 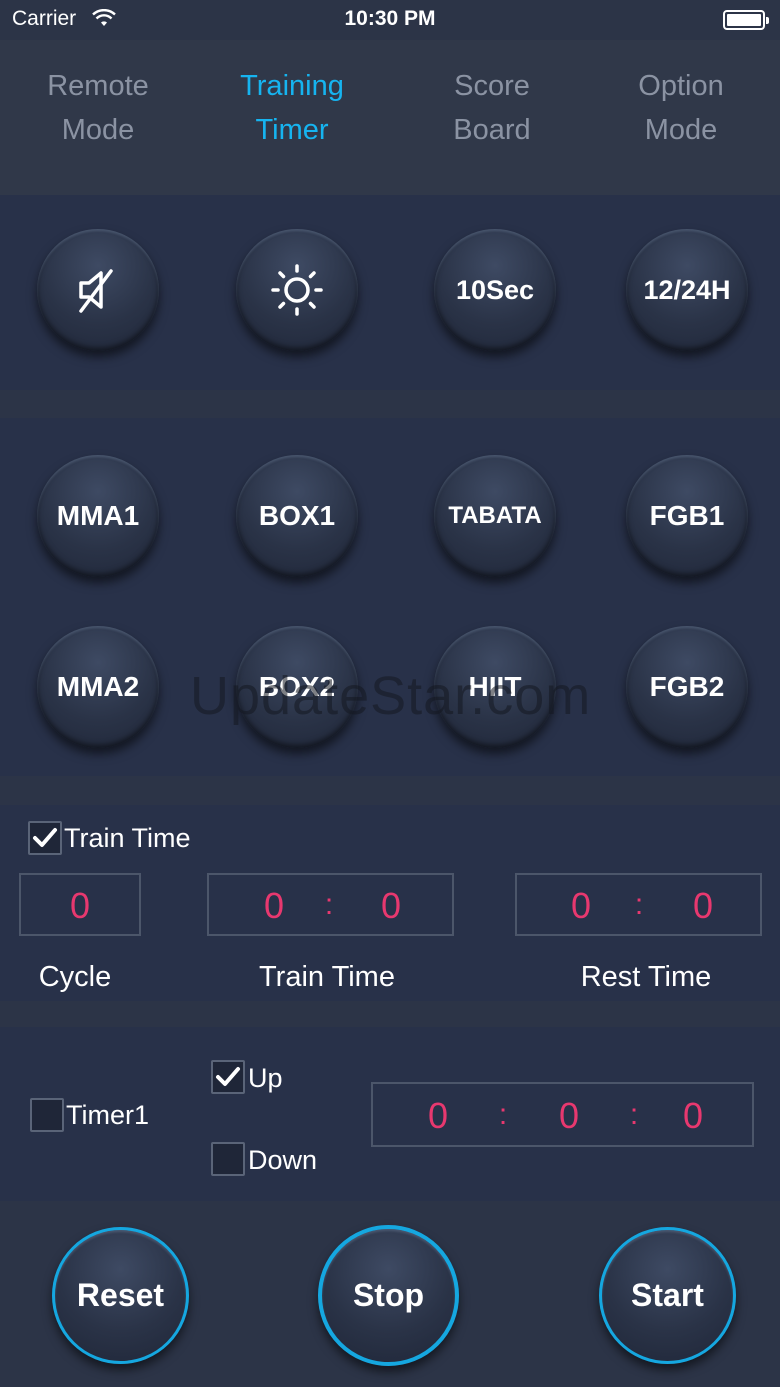 I want to click on ten-sec-label: 10Sec, so click(x=495, y=289).